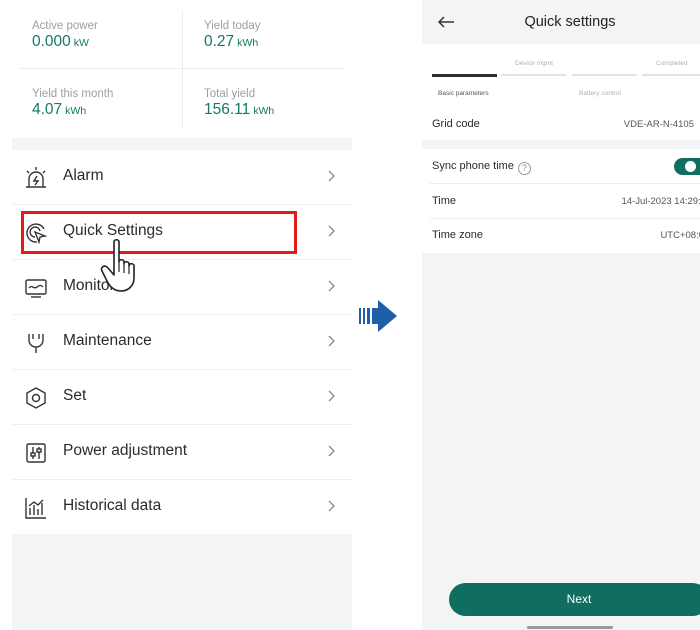  I want to click on alarm-icon, so click(36, 177).